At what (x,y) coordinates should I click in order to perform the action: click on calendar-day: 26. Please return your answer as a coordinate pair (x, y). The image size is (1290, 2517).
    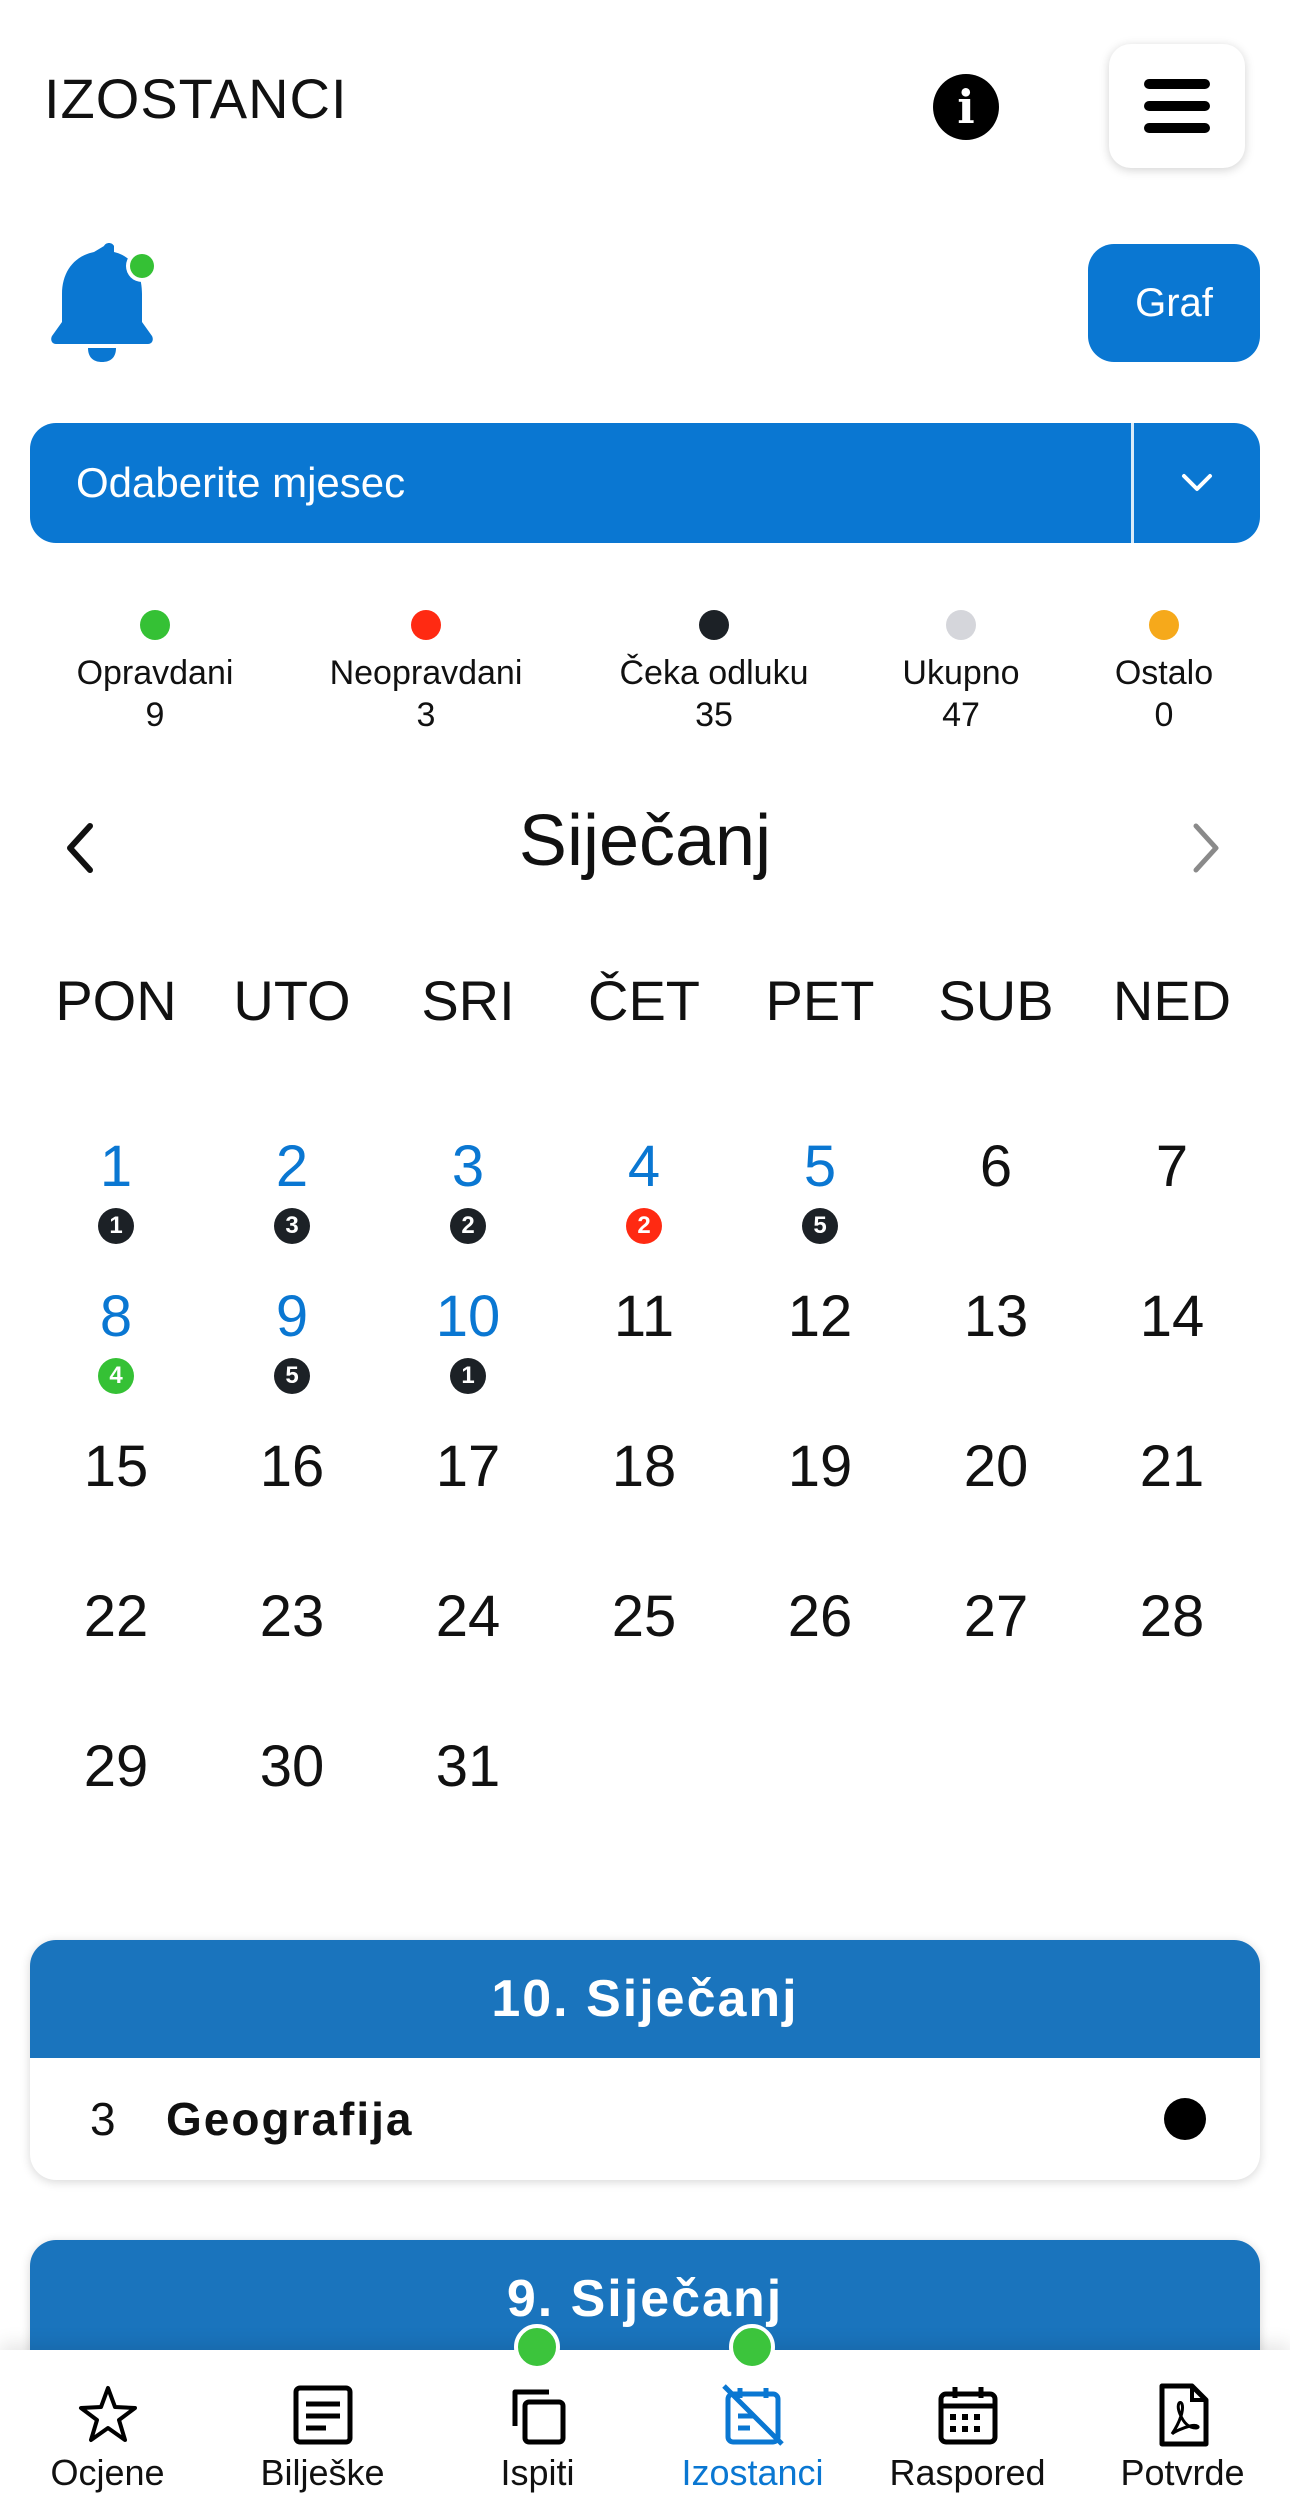
    Looking at the image, I should click on (820, 1616).